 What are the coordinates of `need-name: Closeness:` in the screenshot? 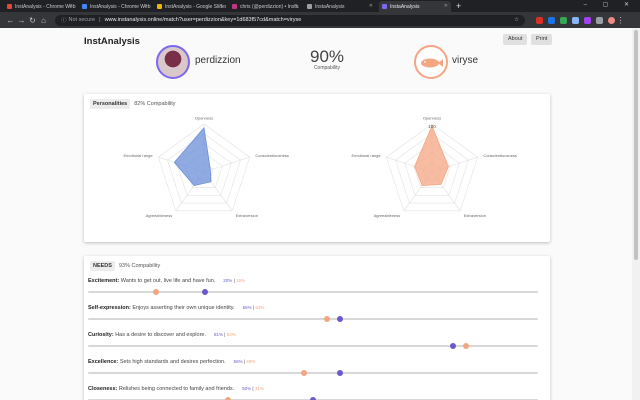 It's located at (103, 389).